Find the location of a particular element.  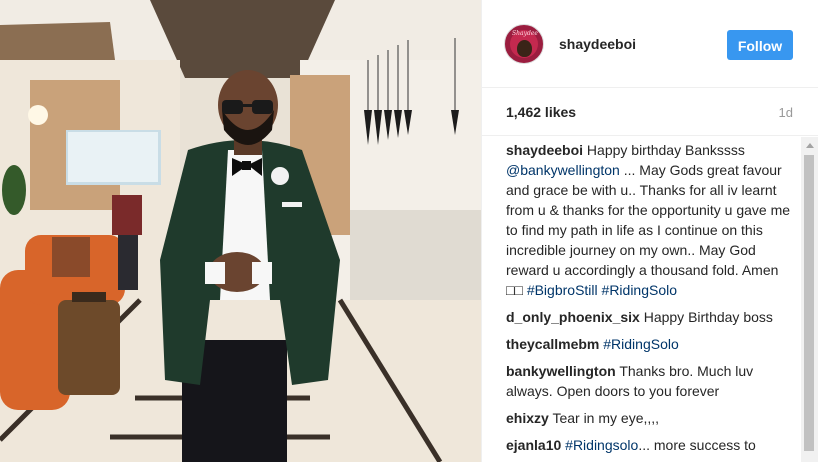

username-link: shaydeeboi is located at coordinates (597, 44).